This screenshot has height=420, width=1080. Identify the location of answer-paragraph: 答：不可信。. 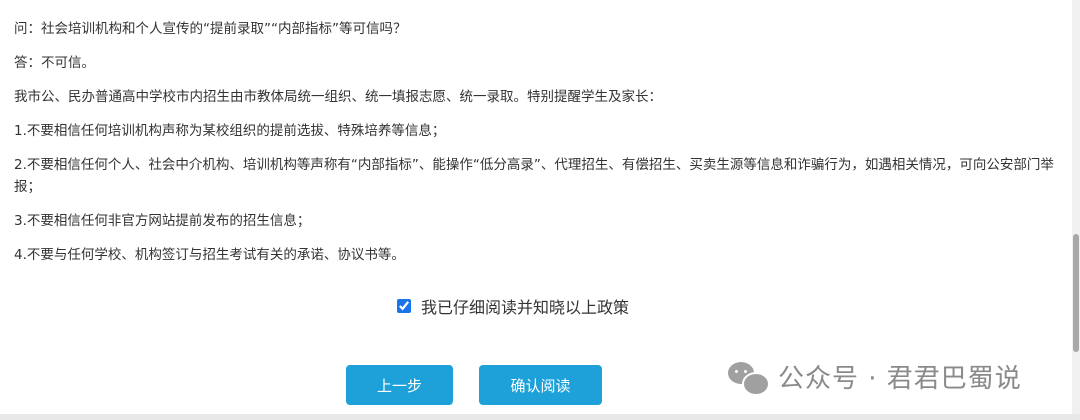
(54, 63).